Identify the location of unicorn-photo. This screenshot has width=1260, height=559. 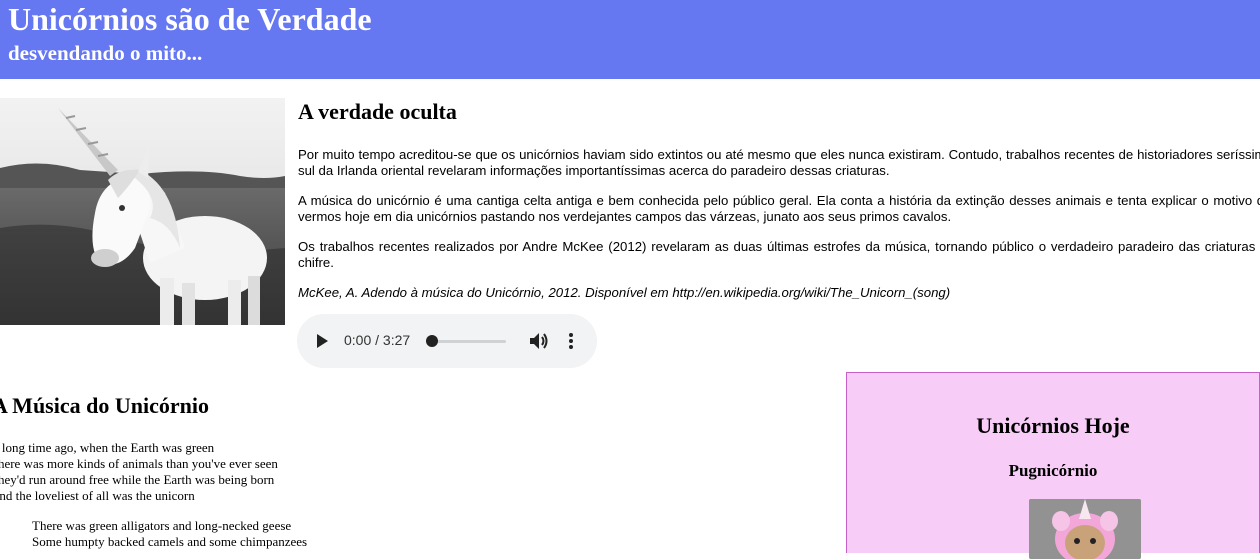
(142, 211).